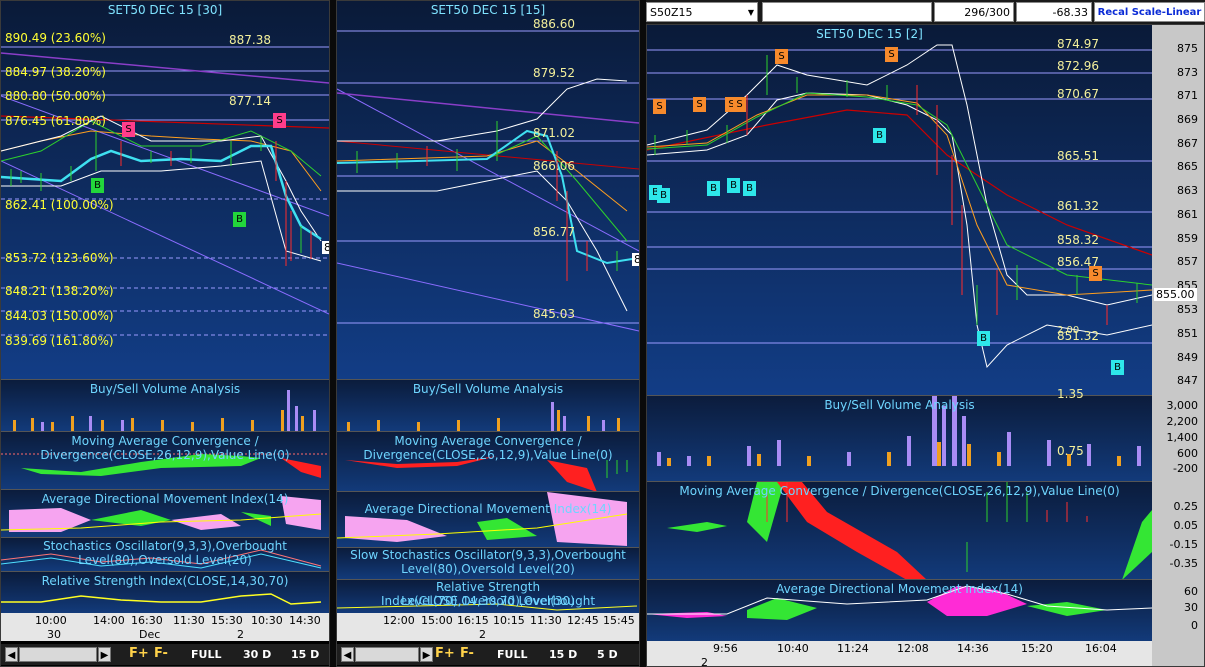  What do you see at coordinates (257, 654) in the screenshot?
I see `range-30d-button: 30 D` at bounding box center [257, 654].